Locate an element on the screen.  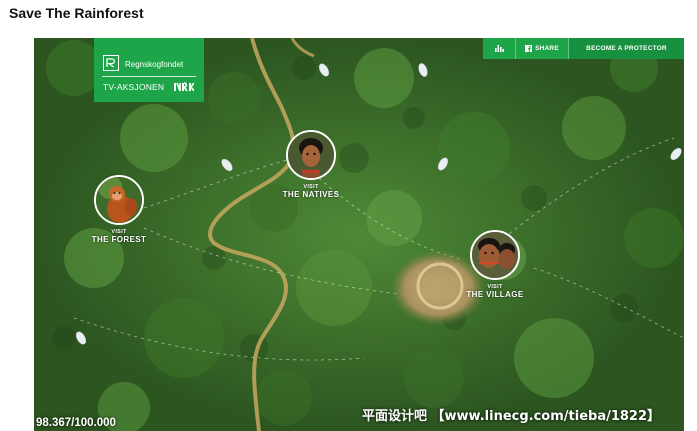
destination-label: THE FOREST is located at coordinates (119, 239).